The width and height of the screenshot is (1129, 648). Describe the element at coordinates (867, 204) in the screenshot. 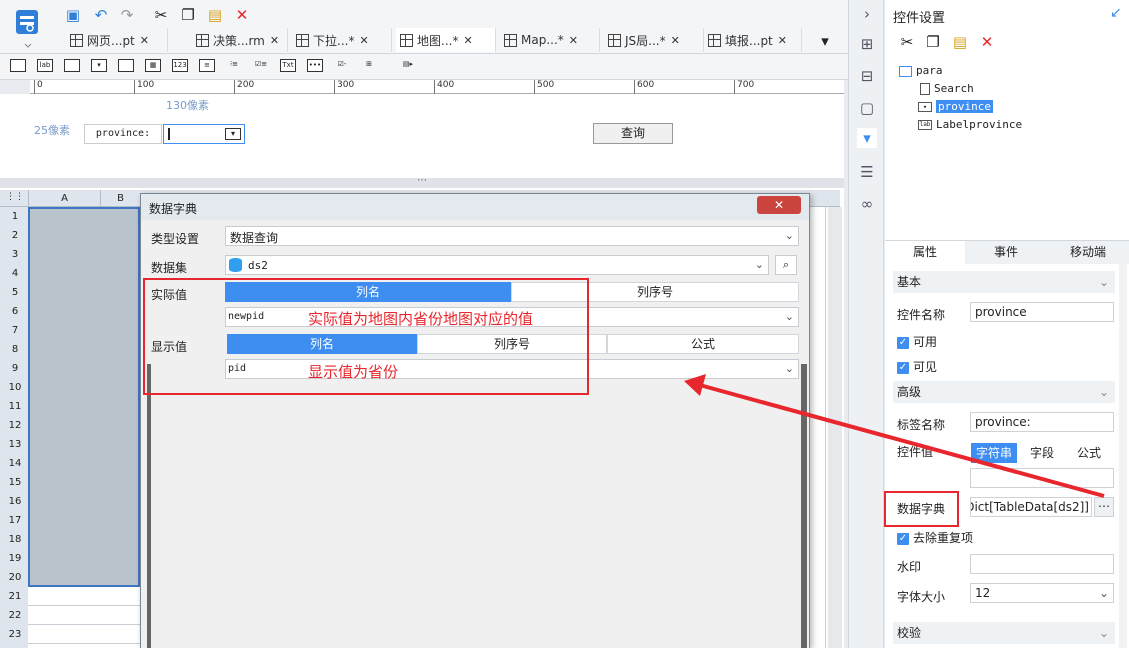

I see `hyperlink-icon: ∞` at that location.